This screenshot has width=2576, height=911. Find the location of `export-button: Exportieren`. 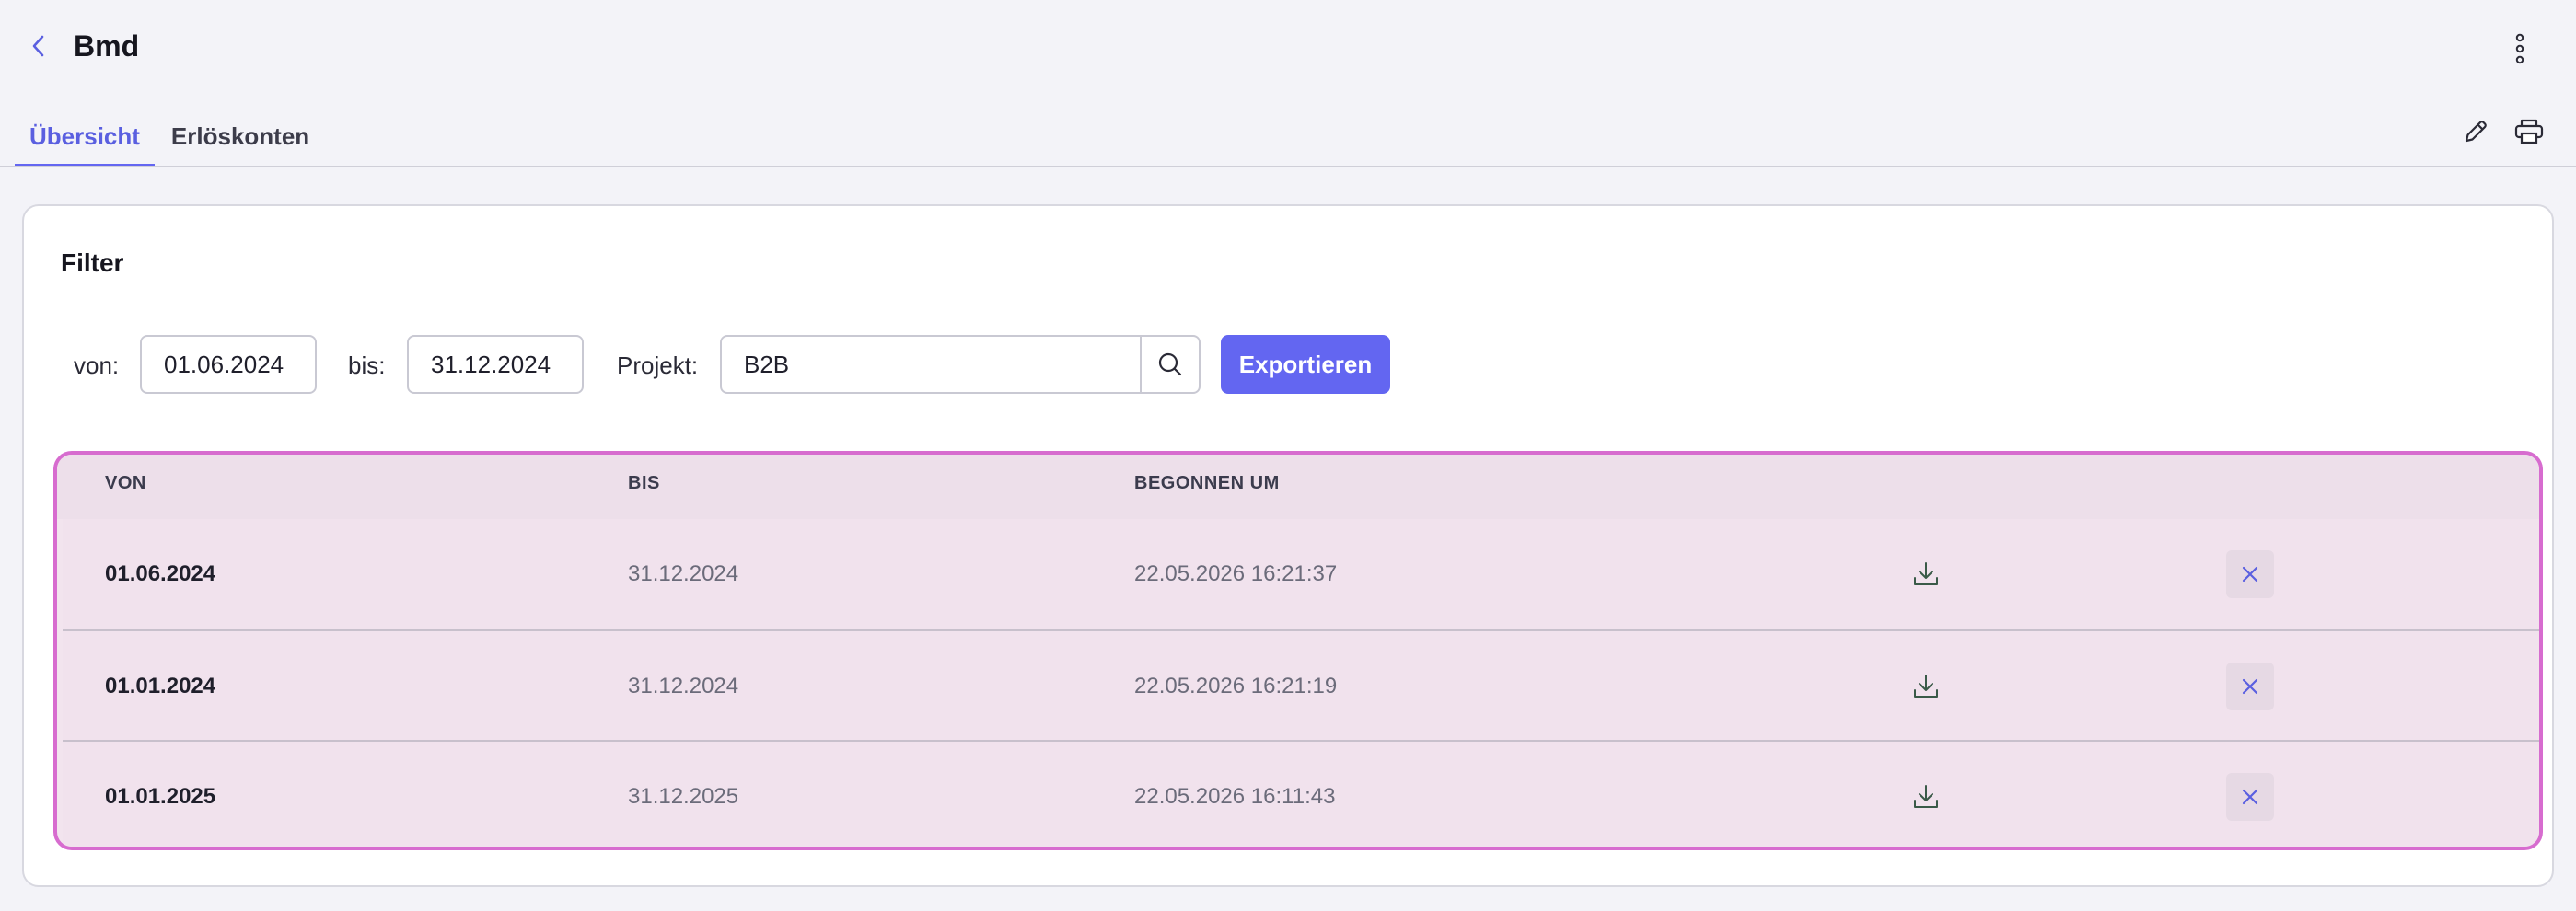

export-button: Exportieren is located at coordinates (1305, 364).